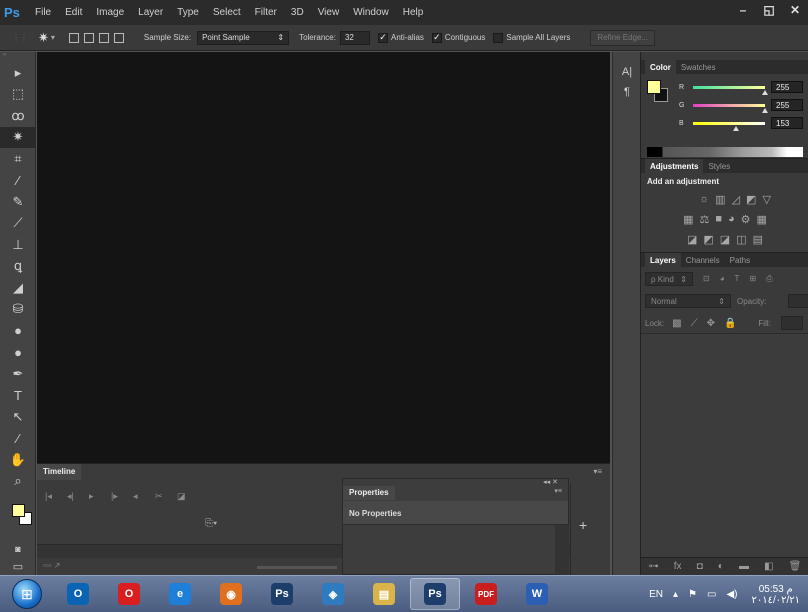 The height and width of the screenshot is (612, 808). What do you see at coordinates (211, 523) in the screenshot?
I see `render-video-icon: ⎘▾` at bounding box center [211, 523].